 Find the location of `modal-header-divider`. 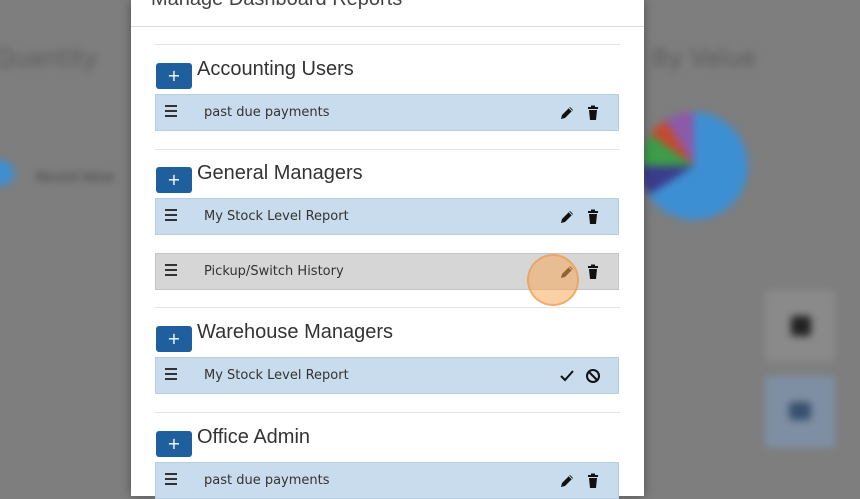

modal-header-divider is located at coordinates (387, 26).